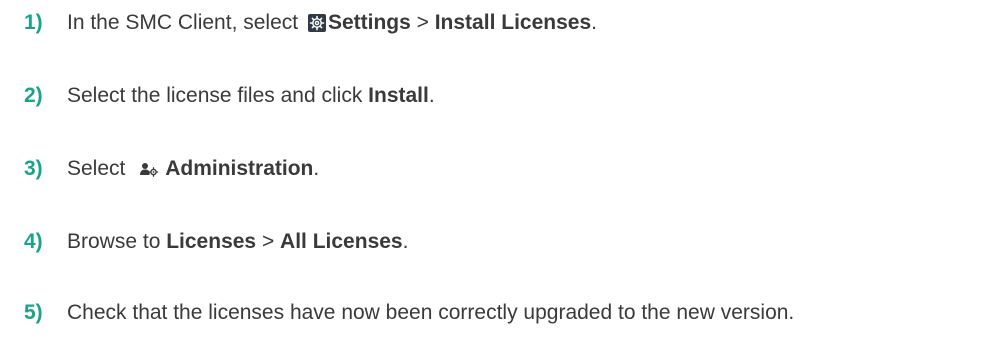  What do you see at coordinates (33, 312) in the screenshot?
I see `step-number: 5)` at bounding box center [33, 312].